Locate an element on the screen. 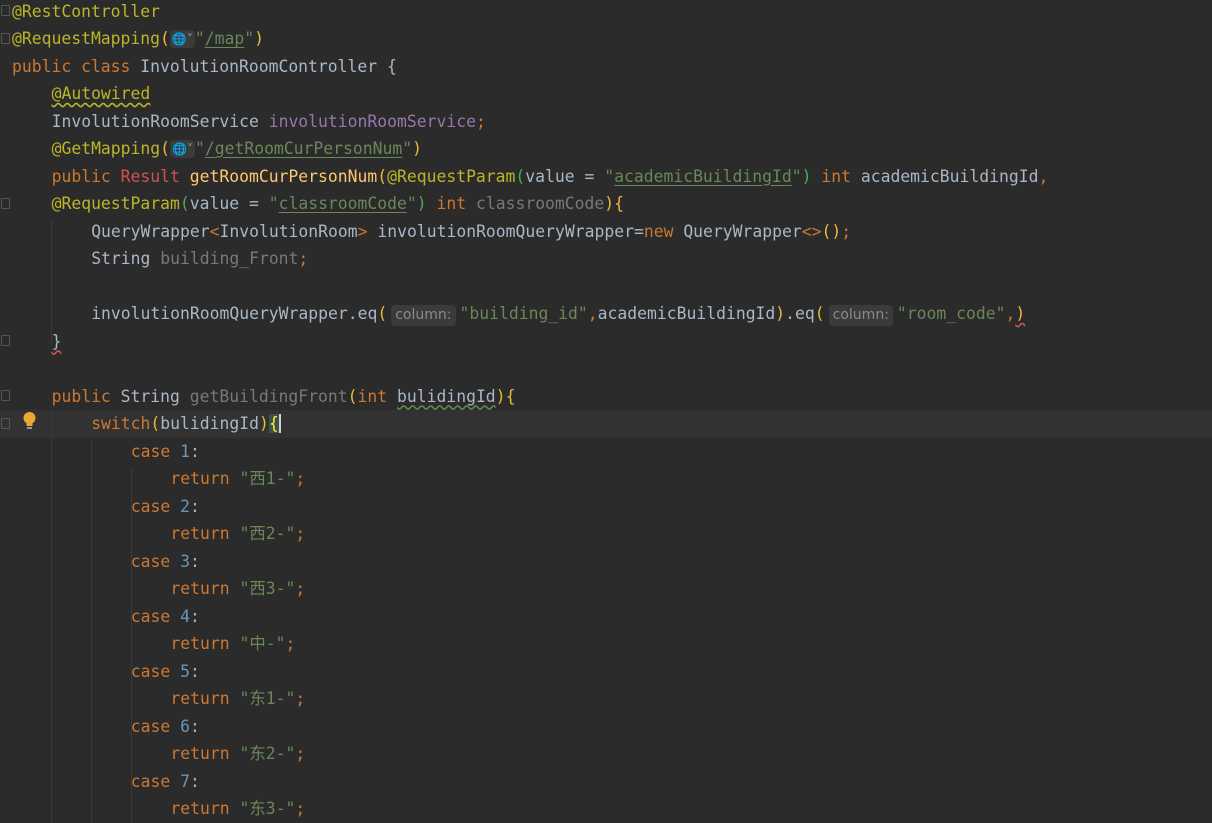 The image size is (1212, 823). code-line: String building_Front; is located at coordinates (606, 259).